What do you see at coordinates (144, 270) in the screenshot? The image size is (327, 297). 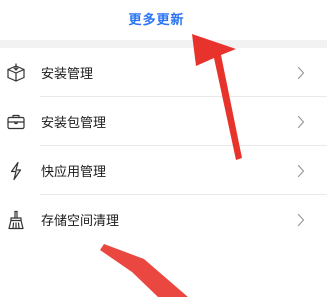 I see `annotation-arrow-bottom` at bounding box center [144, 270].